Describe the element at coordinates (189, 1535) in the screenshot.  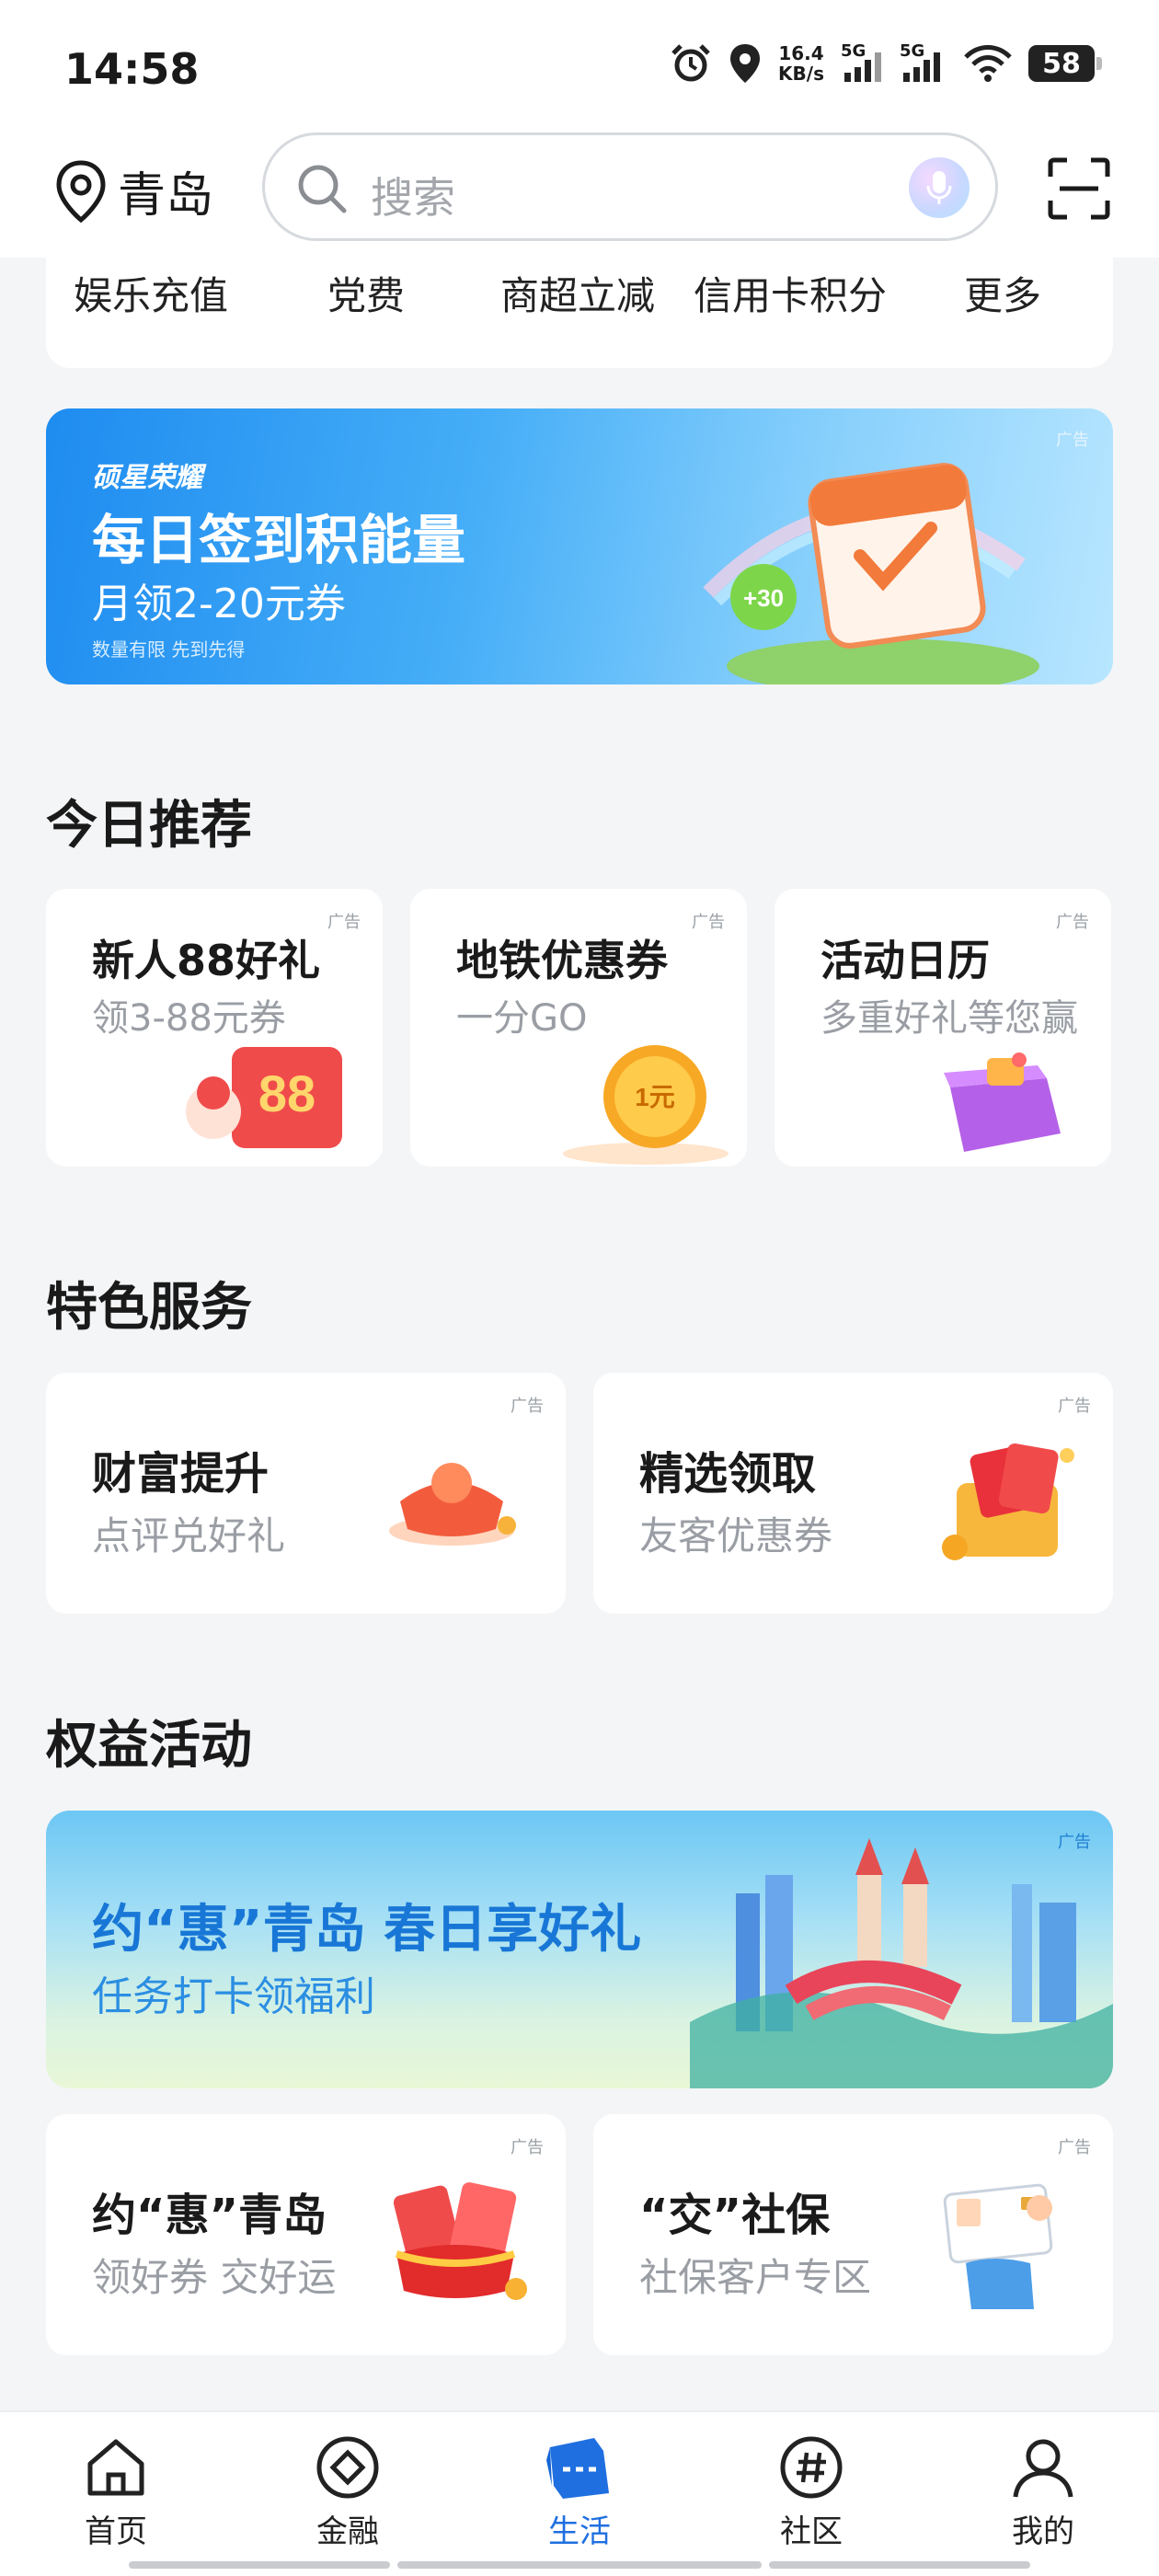
I see `service-card-subtitle: 点评兑好礼` at that location.